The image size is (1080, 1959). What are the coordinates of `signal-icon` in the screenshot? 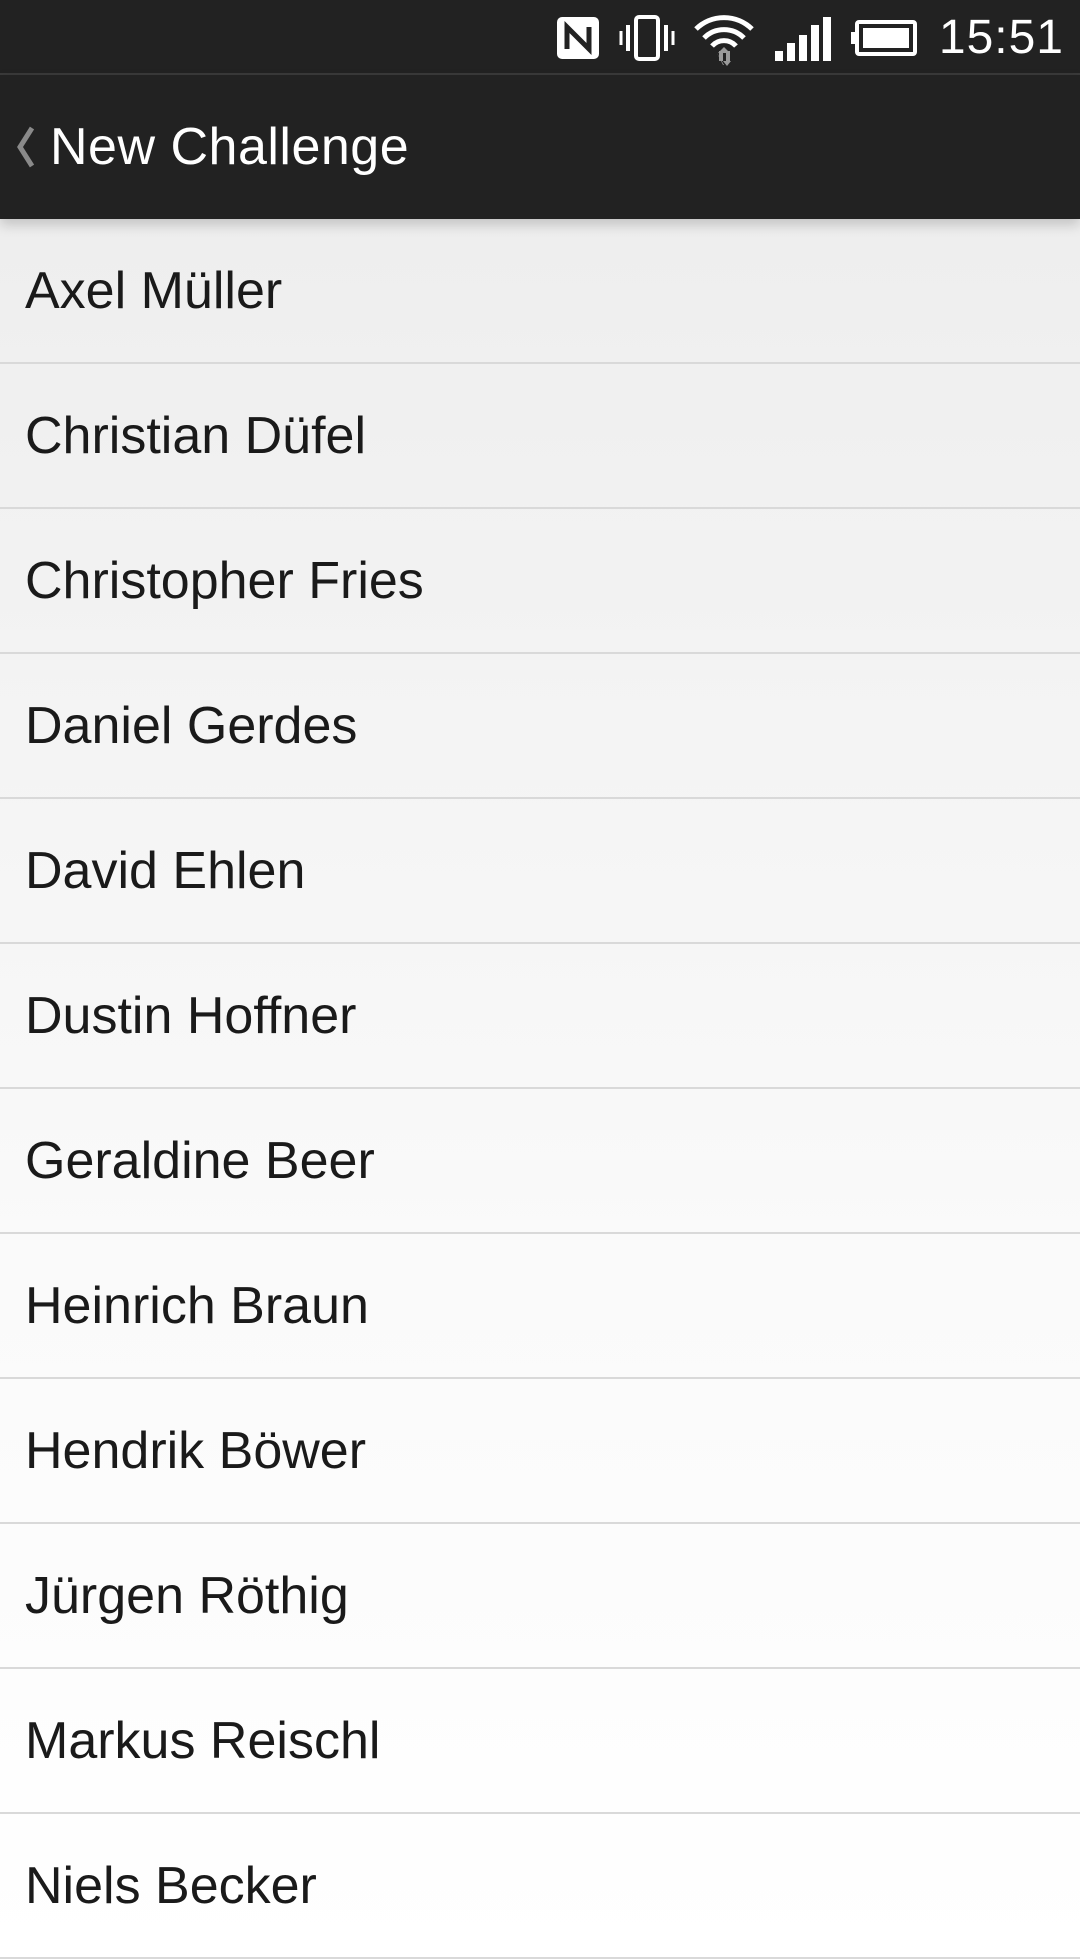 It's located at (802, 38).